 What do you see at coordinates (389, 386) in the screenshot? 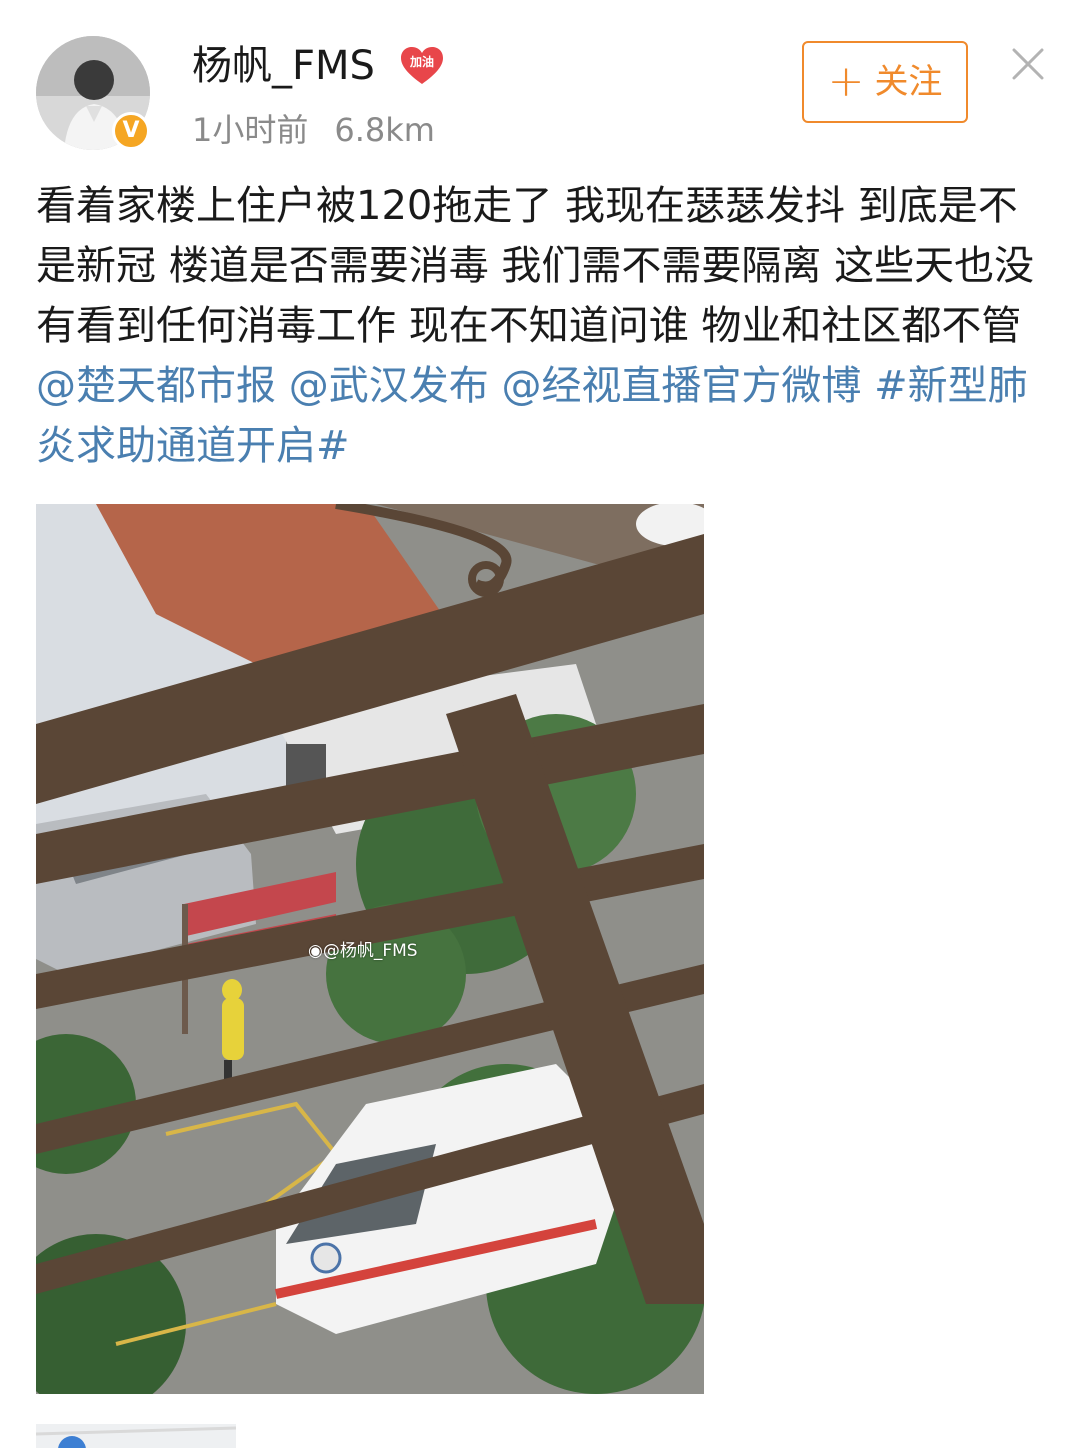
I see `mention-link: @武汉发布` at bounding box center [389, 386].